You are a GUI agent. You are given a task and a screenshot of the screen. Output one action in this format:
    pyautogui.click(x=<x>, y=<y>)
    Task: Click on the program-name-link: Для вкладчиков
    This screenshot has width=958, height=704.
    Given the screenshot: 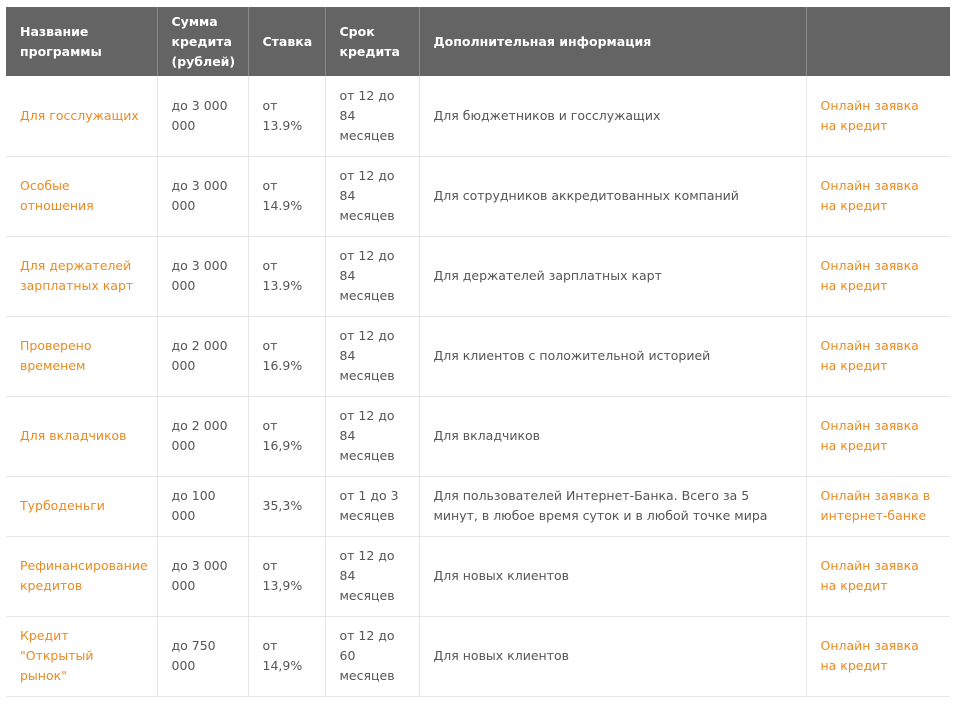 What is the action you would take?
    pyautogui.click(x=82, y=436)
    